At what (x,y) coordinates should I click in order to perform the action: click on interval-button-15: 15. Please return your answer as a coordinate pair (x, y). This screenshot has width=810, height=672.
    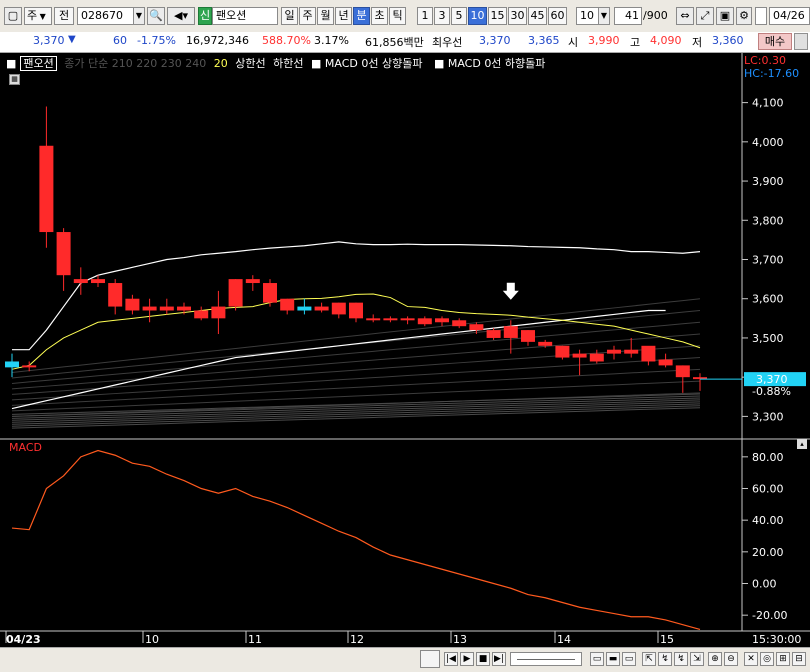
    Looking at the image, I should click on (497, 16).